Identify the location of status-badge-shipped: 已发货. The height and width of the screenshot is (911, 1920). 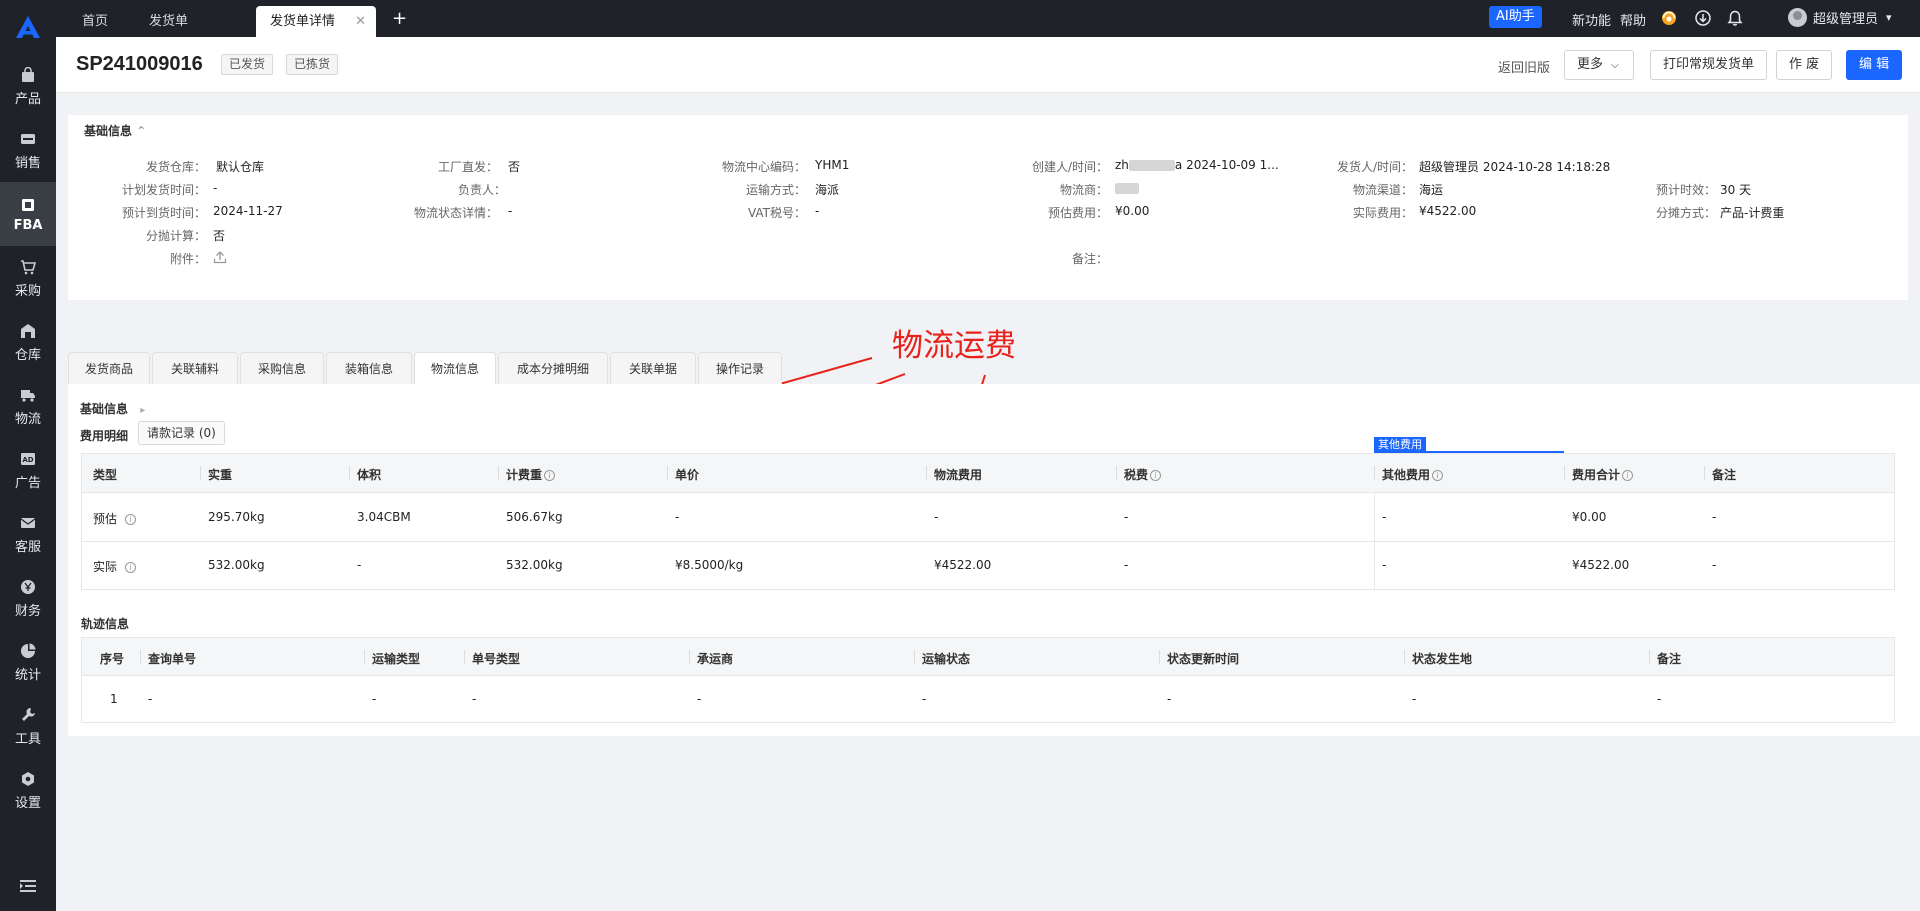
(247, 64).